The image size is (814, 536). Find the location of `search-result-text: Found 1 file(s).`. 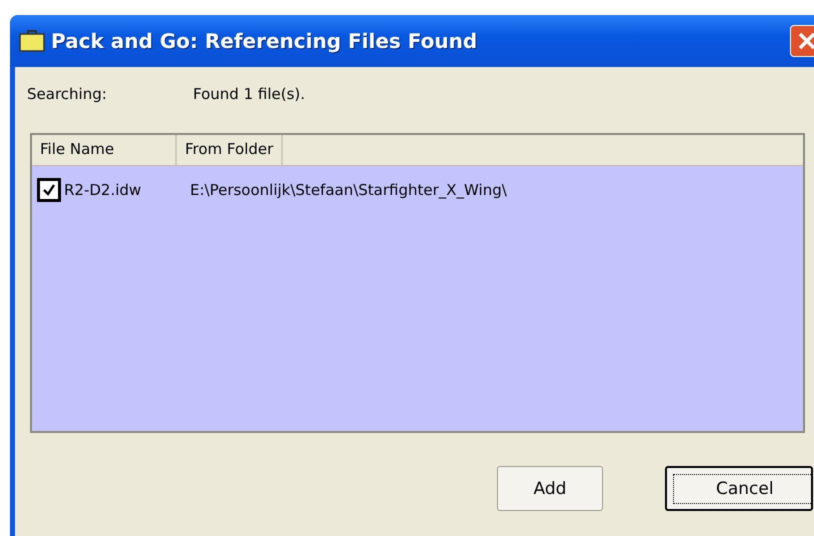

search-result-text: Found 1 file(s). is located at coordinates (249, 94).